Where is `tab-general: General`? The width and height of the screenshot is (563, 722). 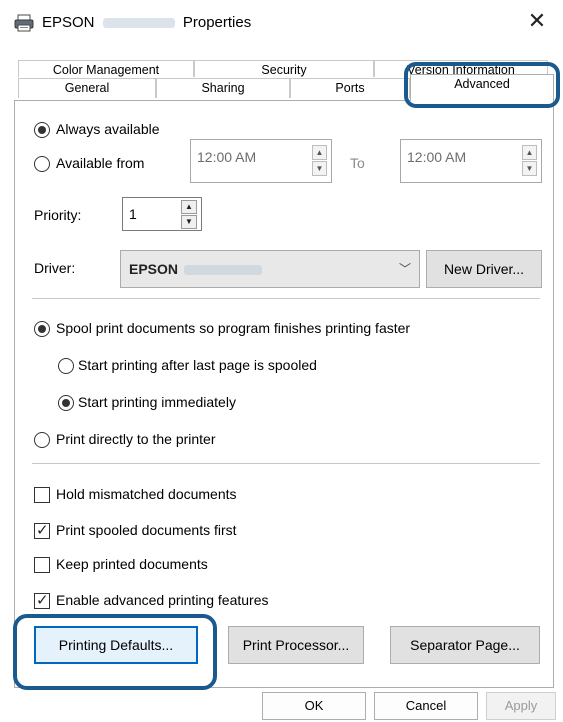 tab-general: General is located at coordinates (87, 88).